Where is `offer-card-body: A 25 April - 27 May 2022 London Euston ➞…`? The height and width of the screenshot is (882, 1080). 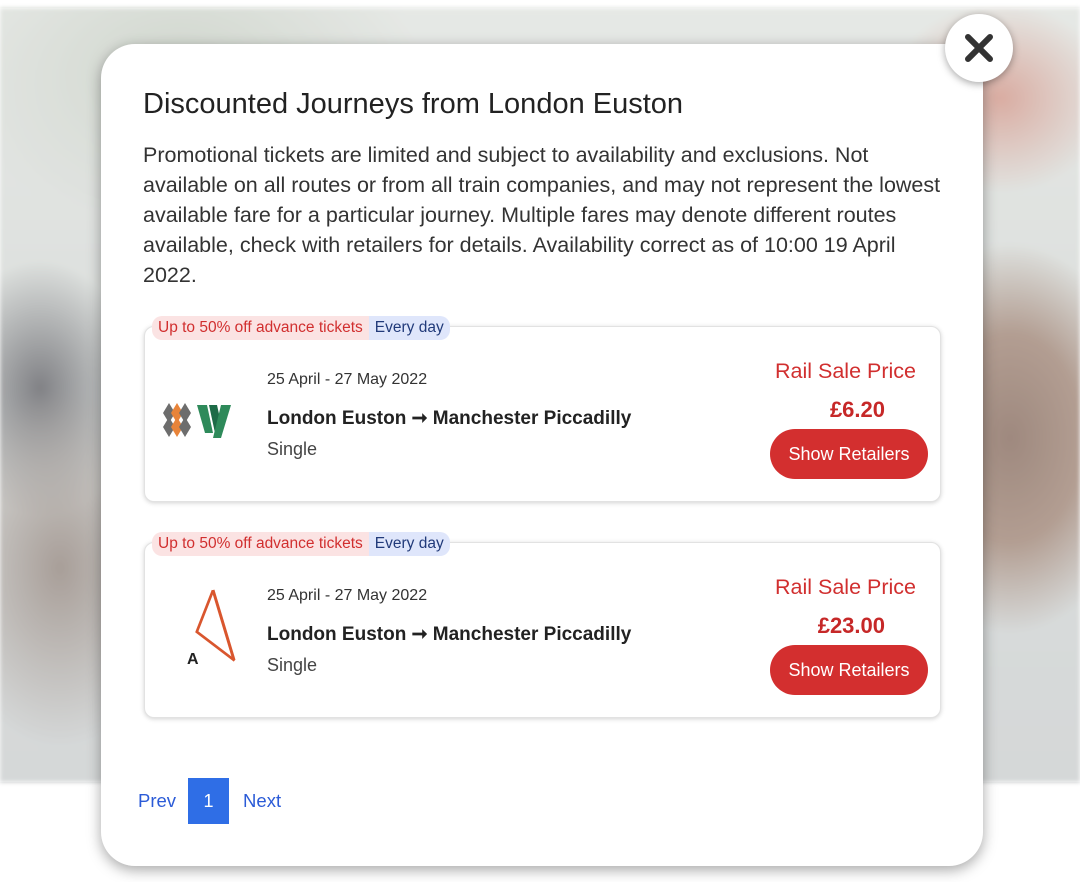 offer-card-body: A 25 April - 27 May 2022 London Euston ➞… is located at coordinates (542, 630).